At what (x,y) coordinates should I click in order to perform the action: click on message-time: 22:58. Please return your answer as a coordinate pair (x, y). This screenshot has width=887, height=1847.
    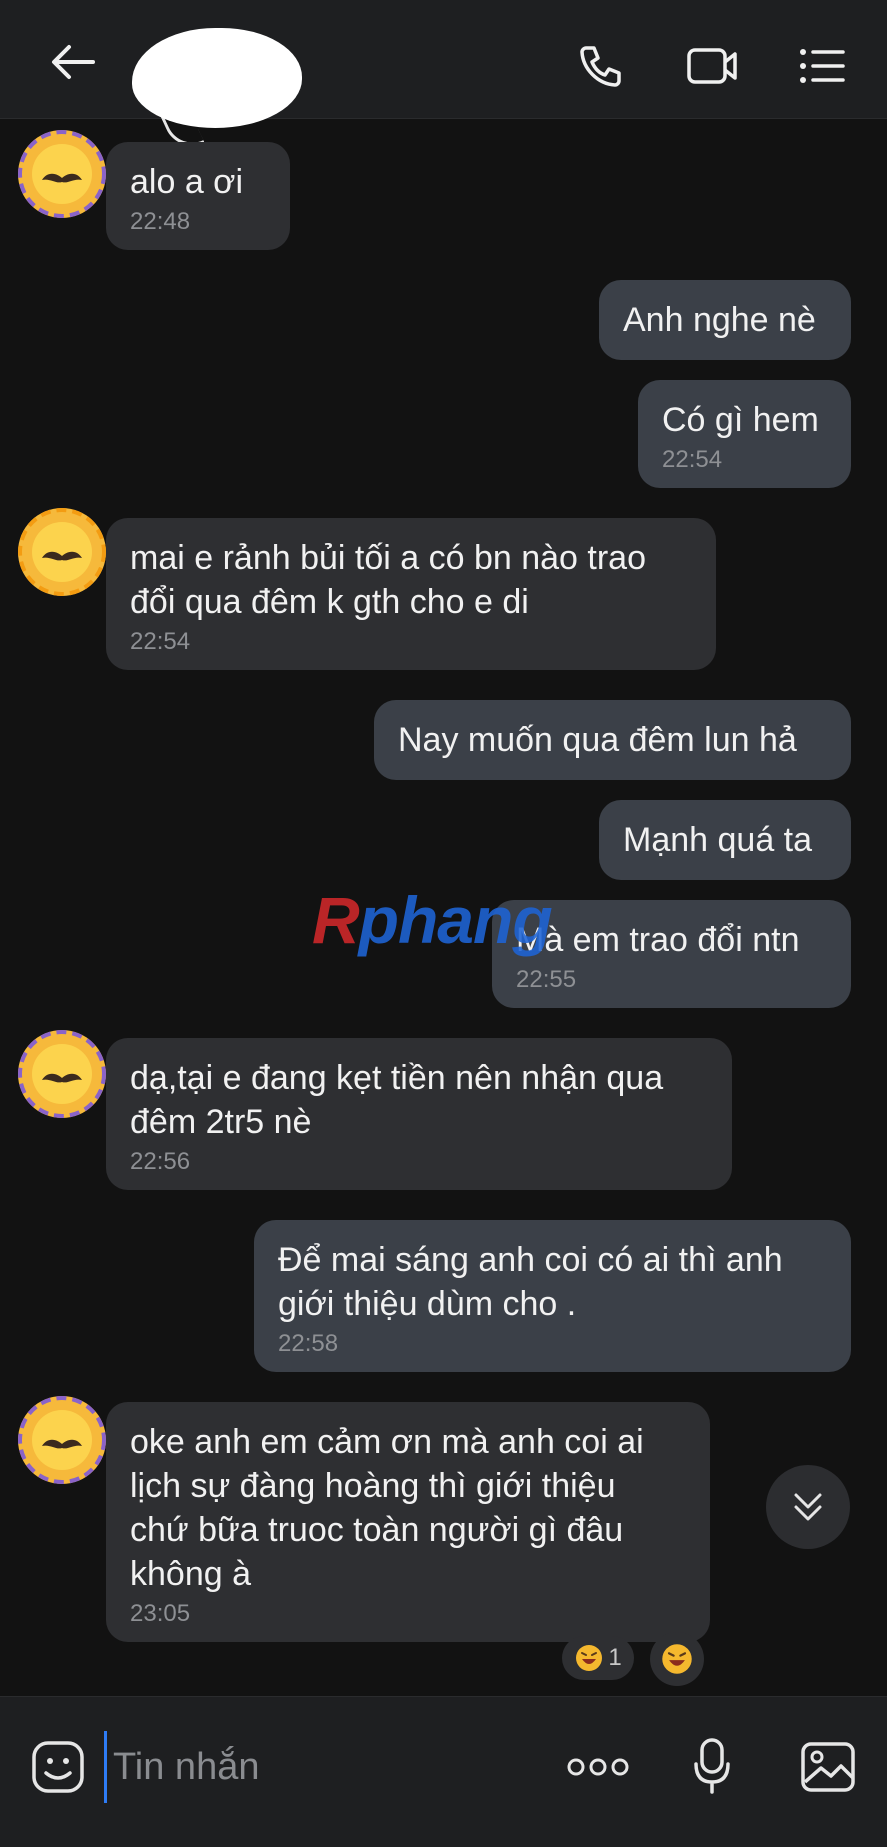
    Looking at the image, I should click on (308, 1343).